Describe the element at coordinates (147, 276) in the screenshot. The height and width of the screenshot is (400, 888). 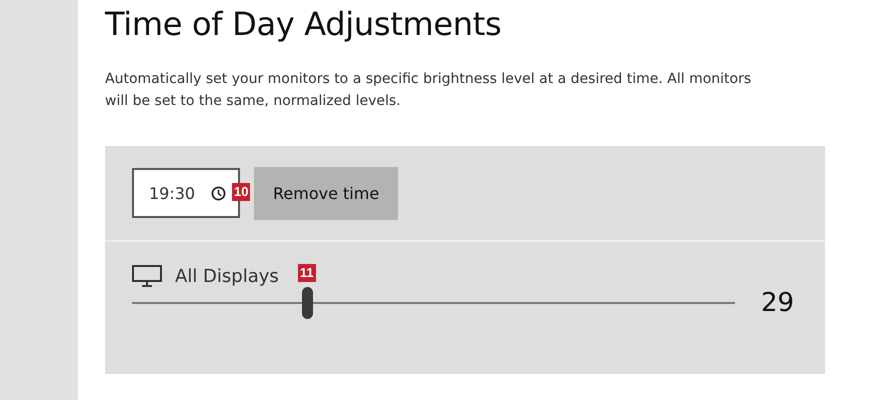
I see `monitor-icon` at that location.